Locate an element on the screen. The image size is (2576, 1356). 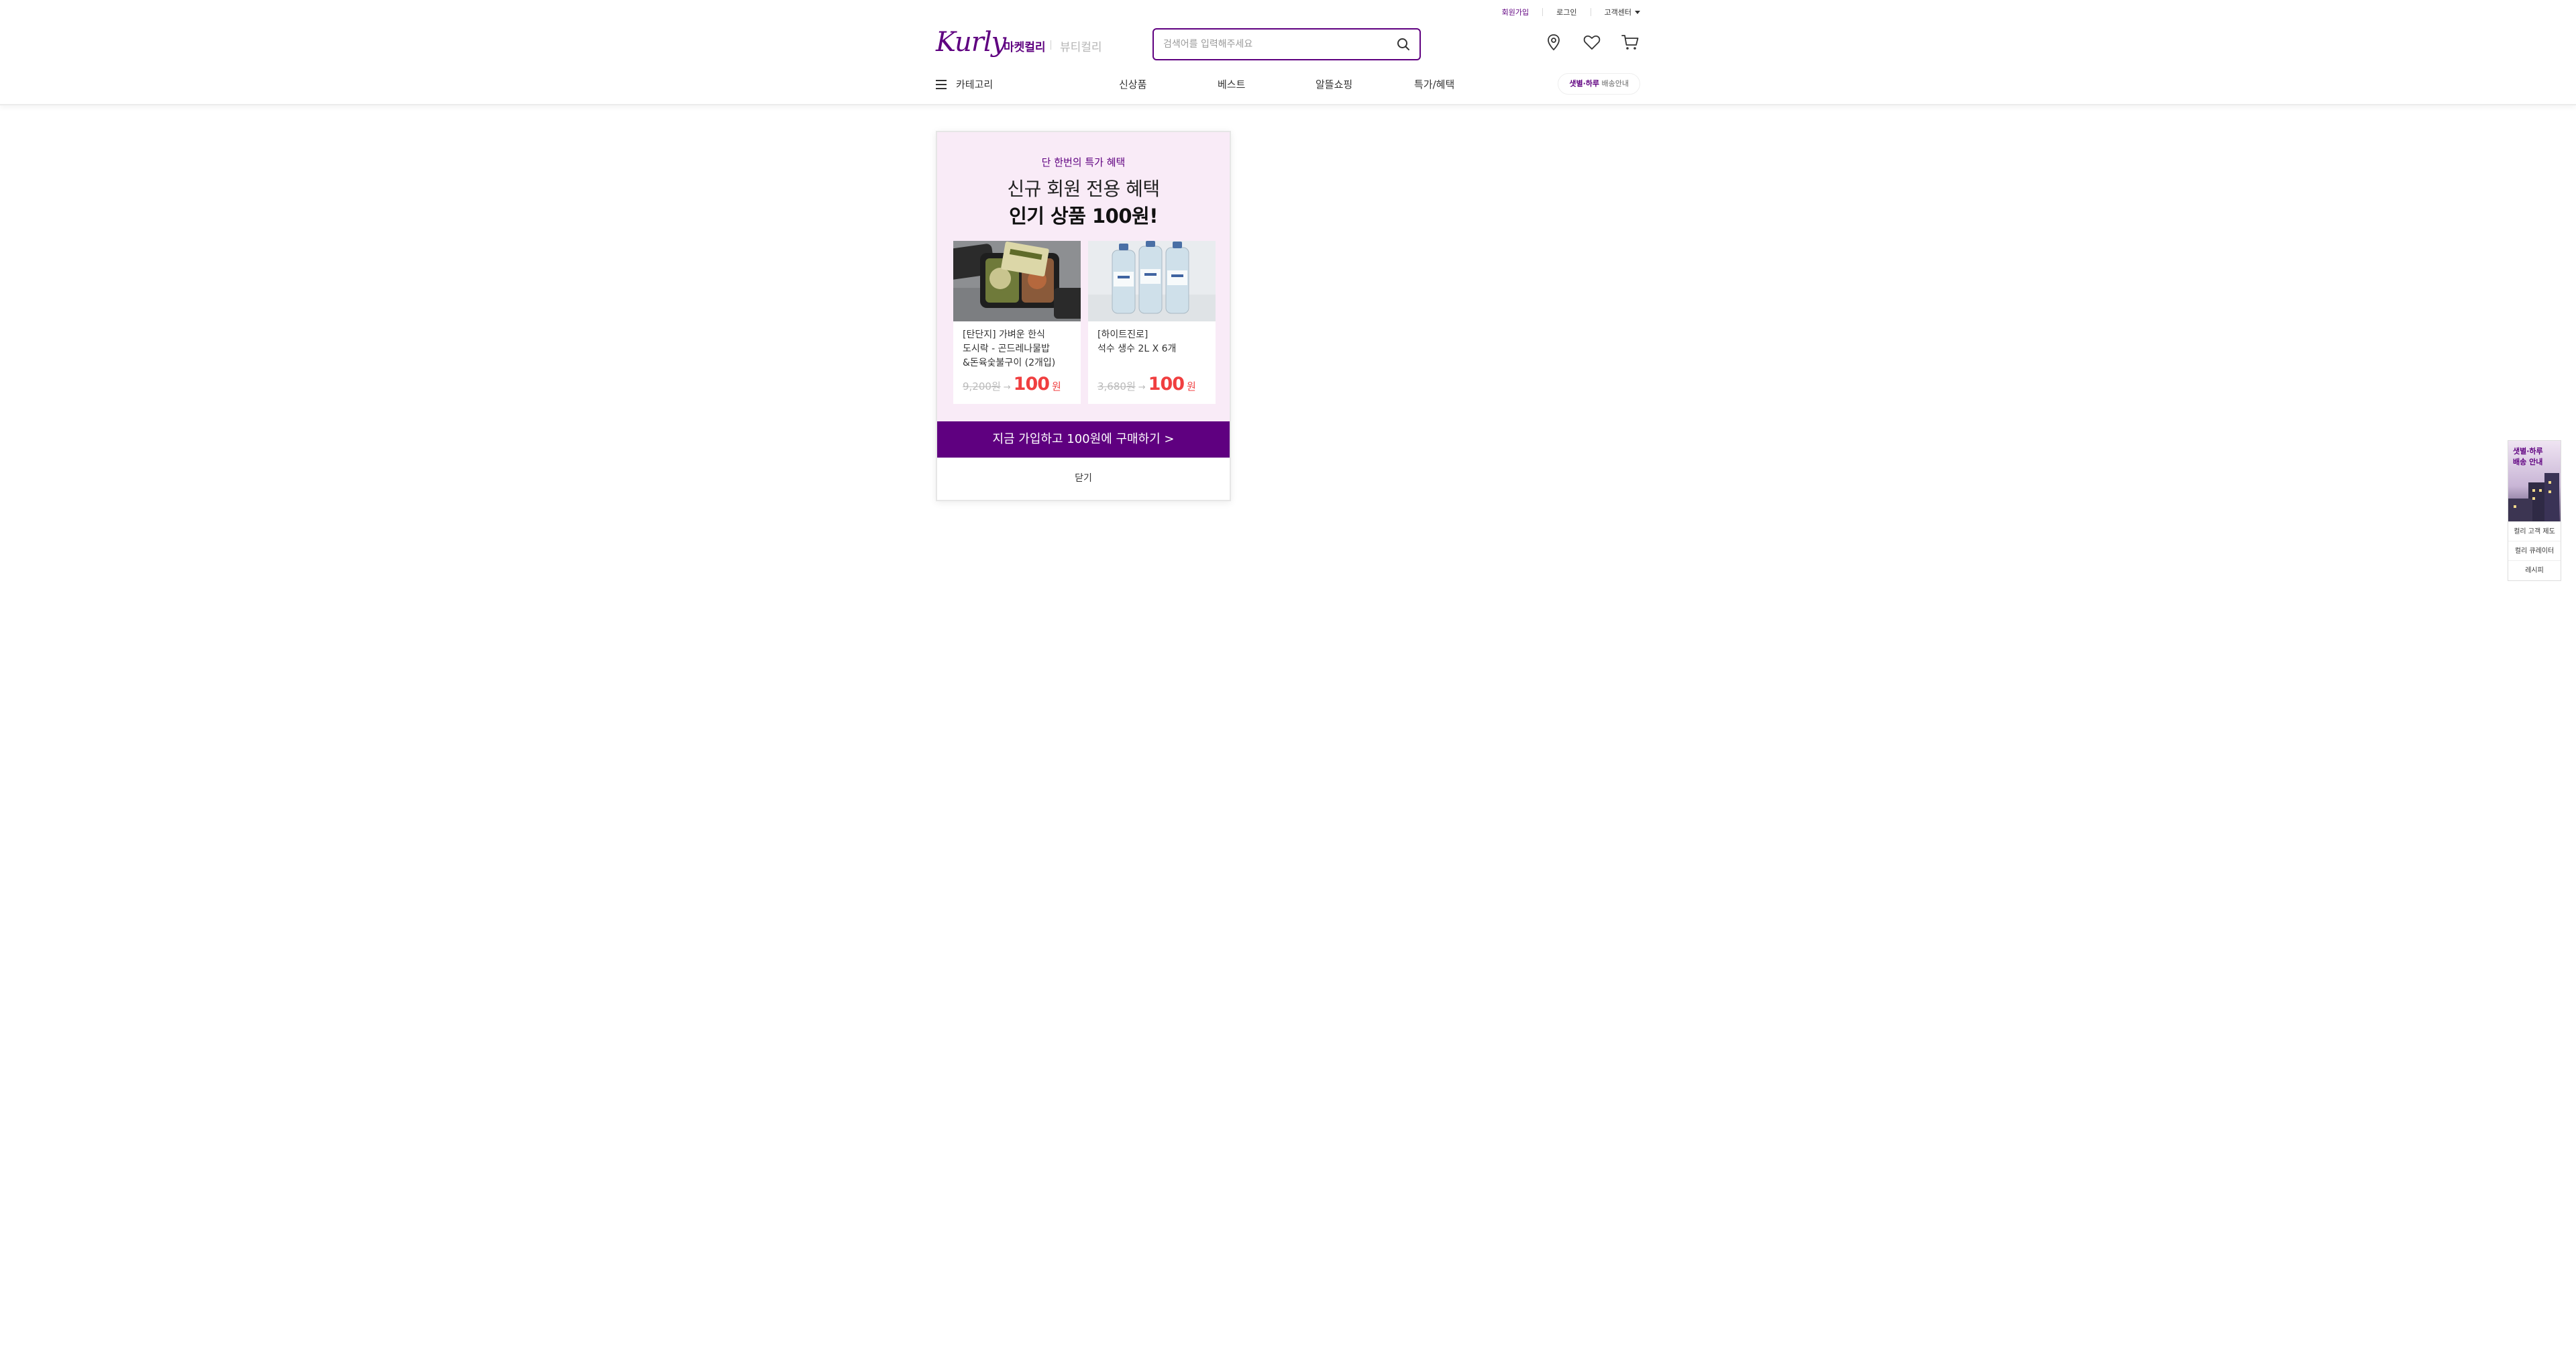
side-quick-menu: 샛별·하루 배송 안내 컬리 고객 제도 컬리 큐레이터 레시피 is located at coordinates (2534, 510).